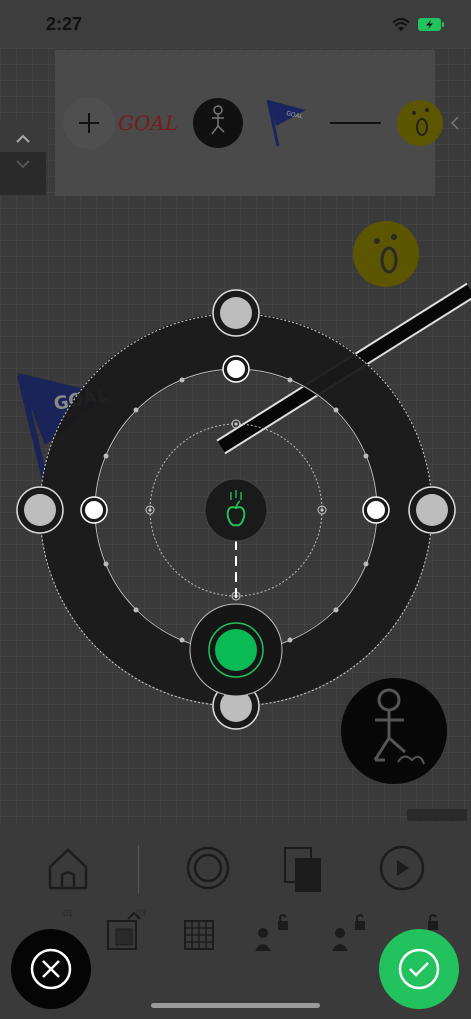 This screenshot has width=471, height=1019. What do you see at coordinates (208, 868) in the screenshot?
I see `ring-icon` at bounding box center [208, 868].